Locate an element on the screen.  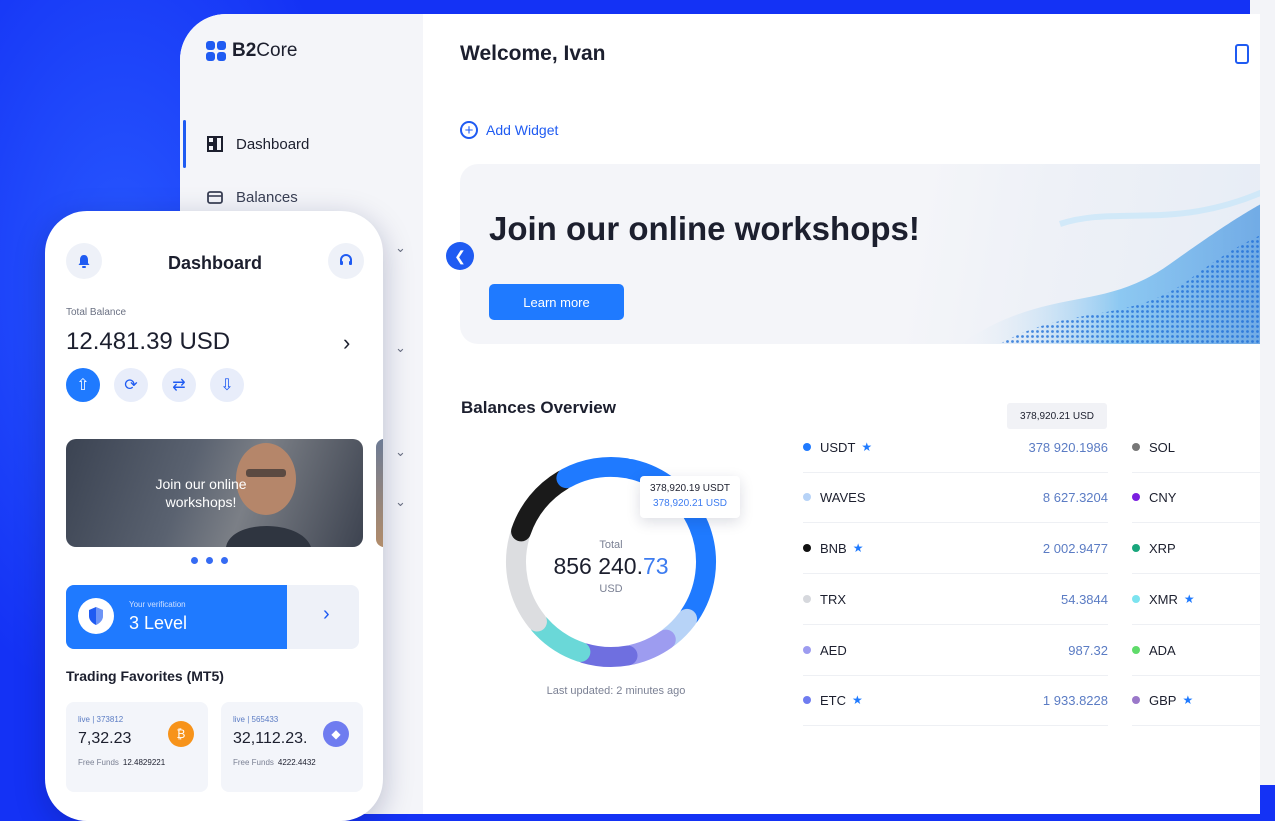
asset-symbol: USDT is located at coordinates (838, 447).